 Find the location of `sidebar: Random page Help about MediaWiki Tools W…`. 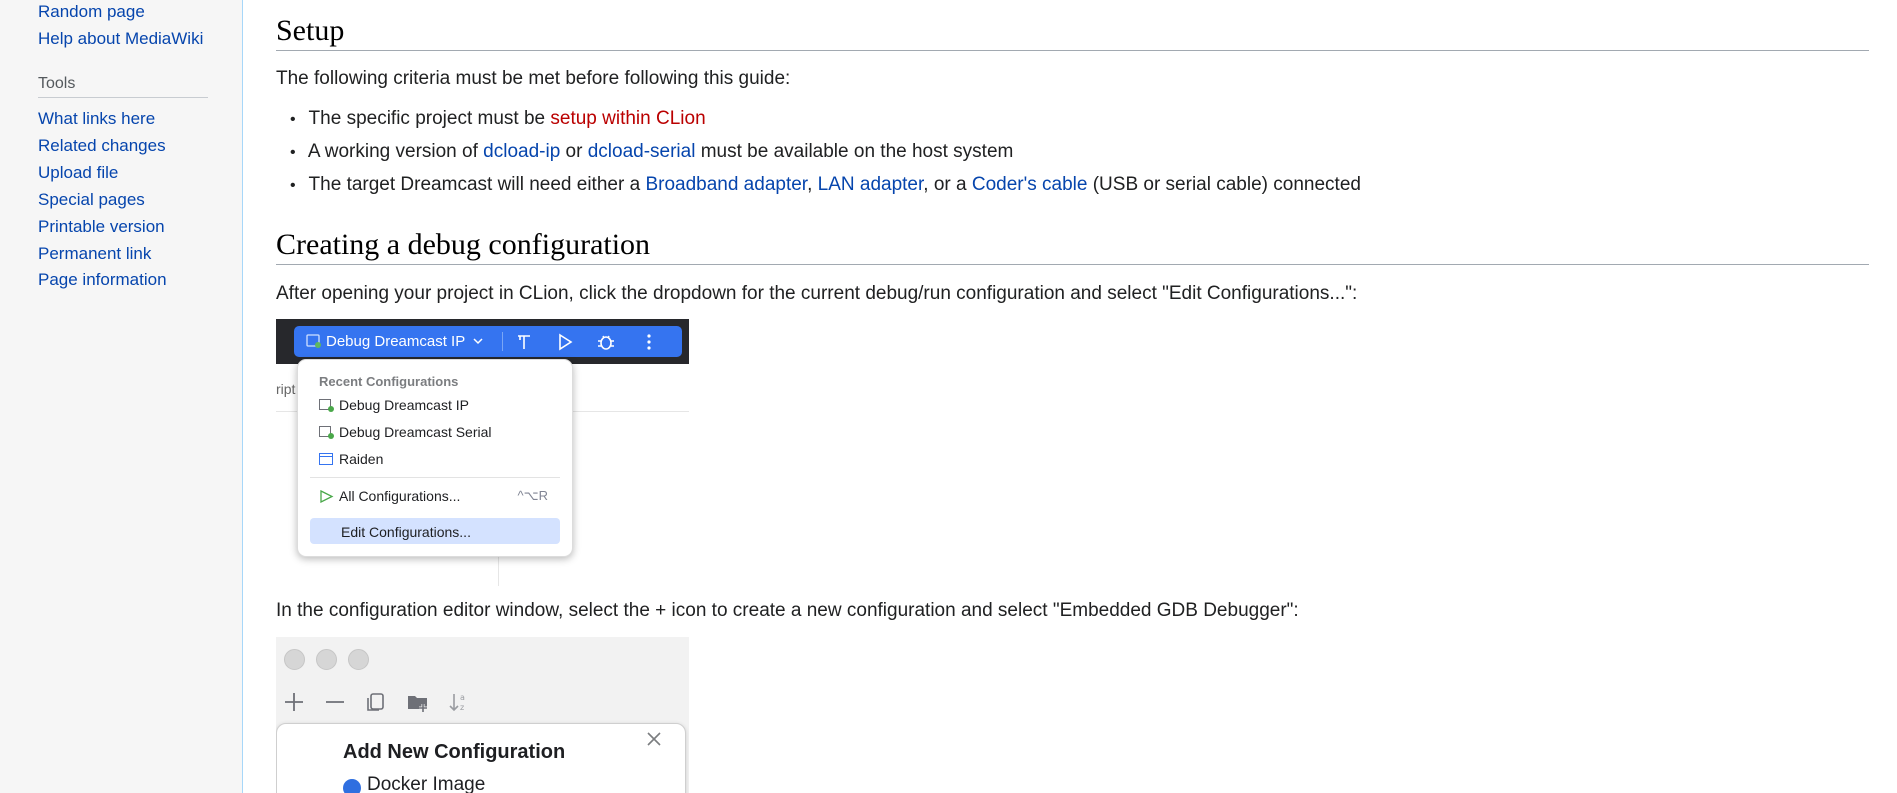

sidebar: Random page Help about MediaWiki Tools W… is located at coordinates (121, 396).